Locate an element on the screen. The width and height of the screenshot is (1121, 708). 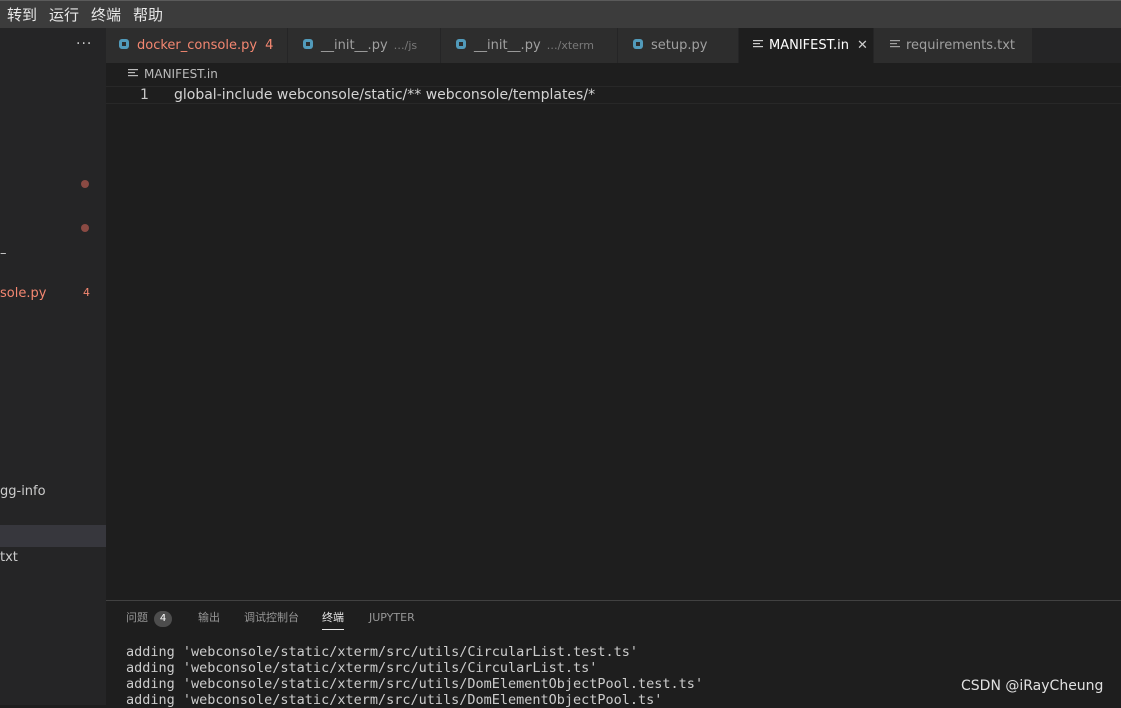
menu-help: 帮助 is located at coordinates (148, 15).